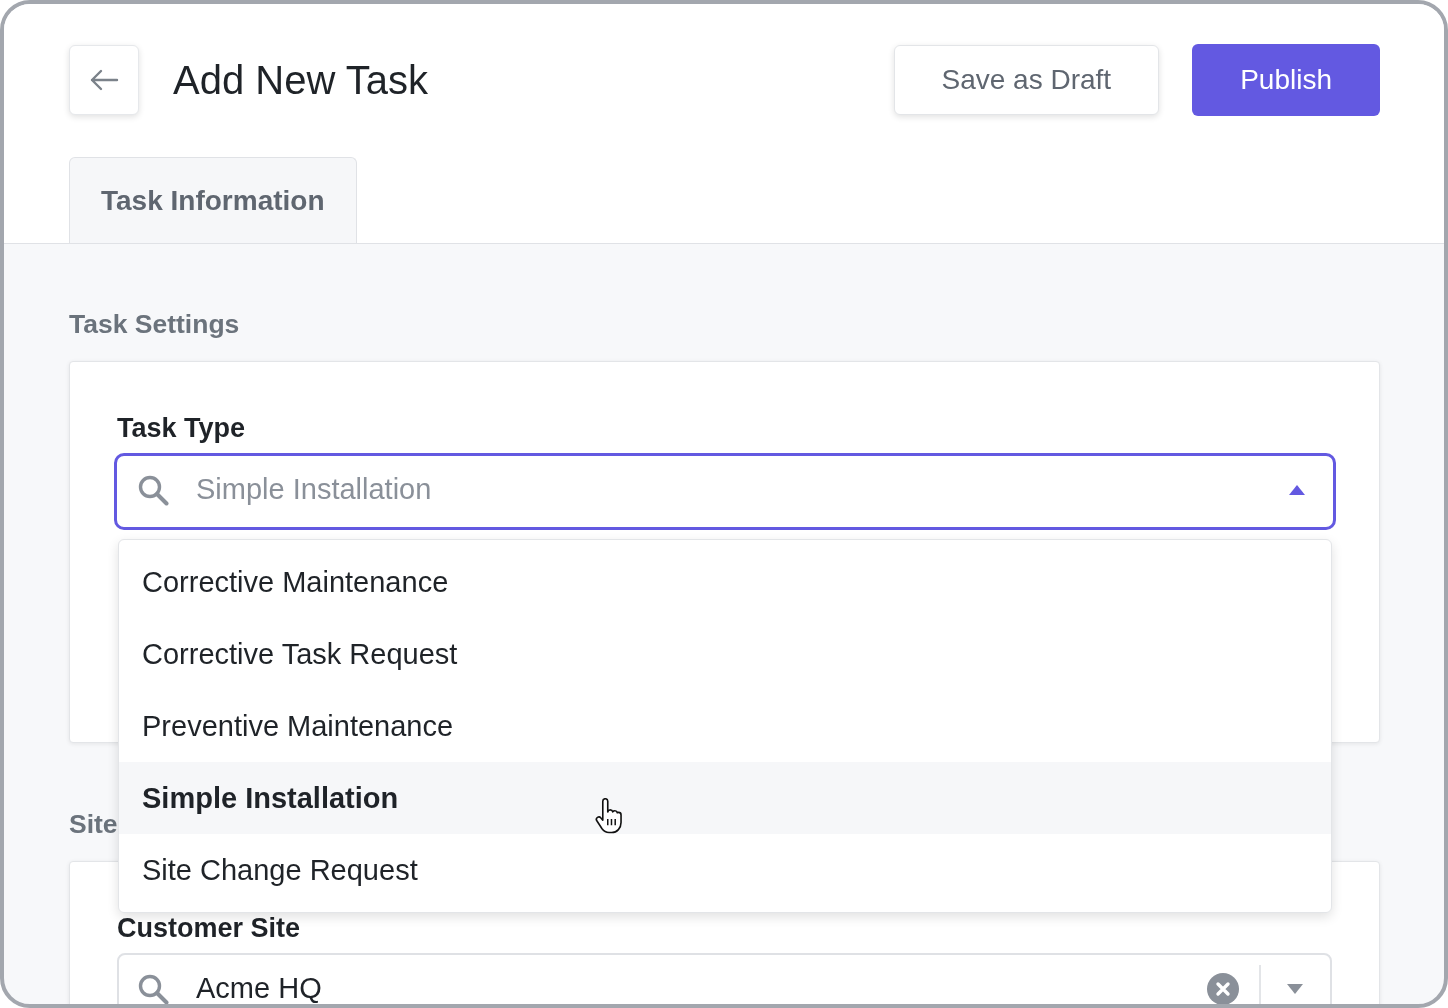 This screenshot has width=1448, height=1008. I want to click on tab: Task Information, so click(213, 200).